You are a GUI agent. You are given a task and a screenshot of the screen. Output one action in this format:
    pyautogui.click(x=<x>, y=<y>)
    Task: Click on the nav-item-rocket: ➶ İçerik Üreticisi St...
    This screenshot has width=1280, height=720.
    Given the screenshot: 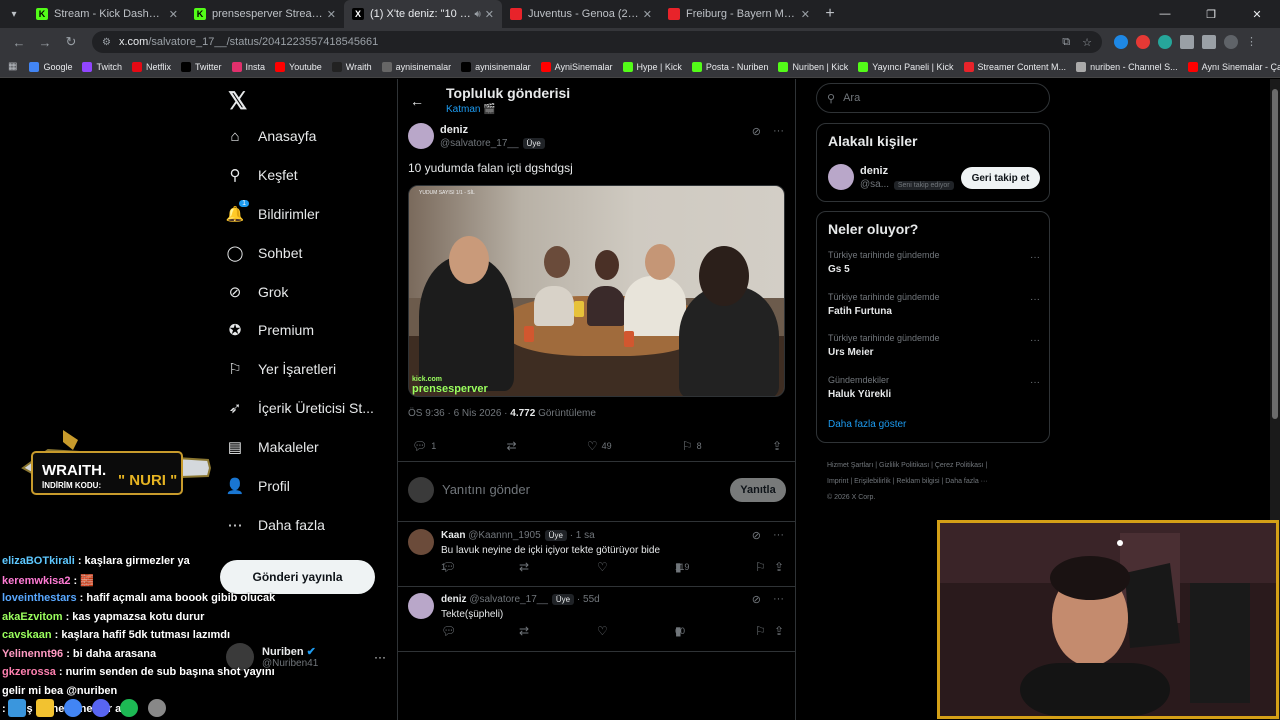 What is the action you would take?
    pyautogui.click(x=300, y=408)
    